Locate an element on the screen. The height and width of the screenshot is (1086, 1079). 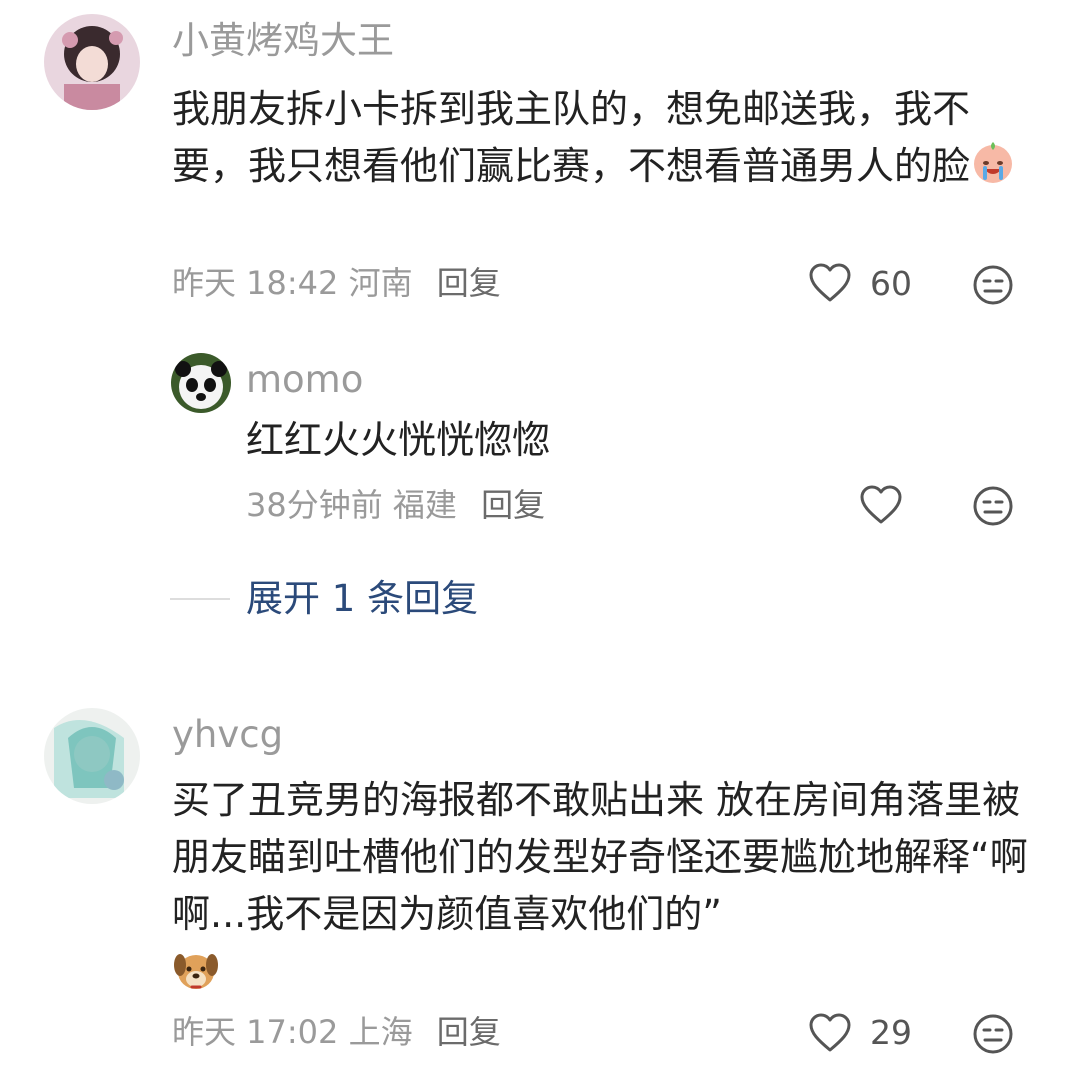
timestamp: 昨天 17:02 is located at coordinates (255, 1032).